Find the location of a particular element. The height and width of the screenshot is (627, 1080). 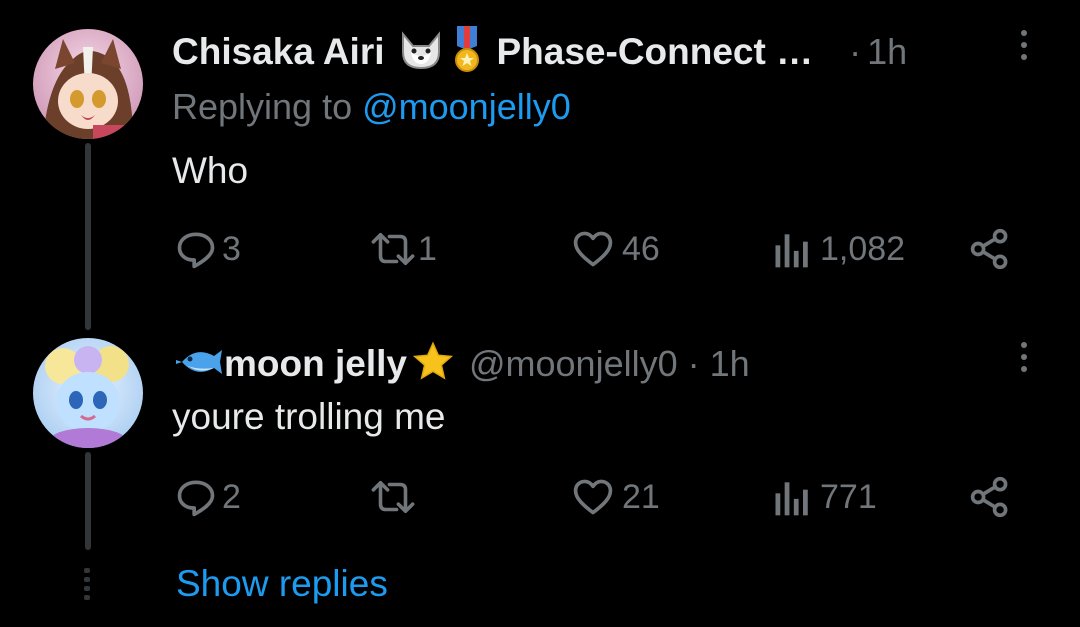

fish-icon is located at coordinates (198, 364).